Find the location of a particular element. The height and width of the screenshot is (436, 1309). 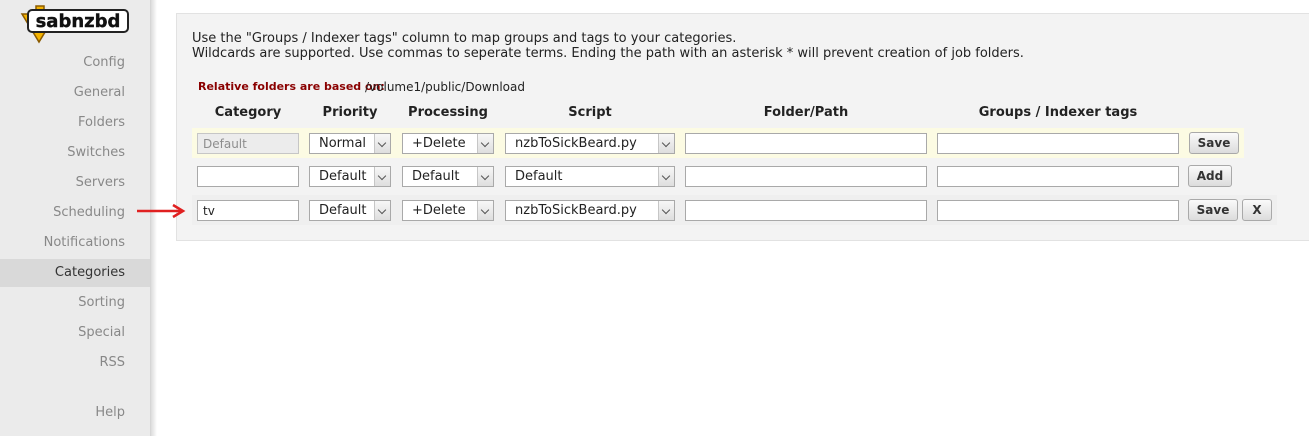

add-button: Add is located at coordinates (1210, 176).